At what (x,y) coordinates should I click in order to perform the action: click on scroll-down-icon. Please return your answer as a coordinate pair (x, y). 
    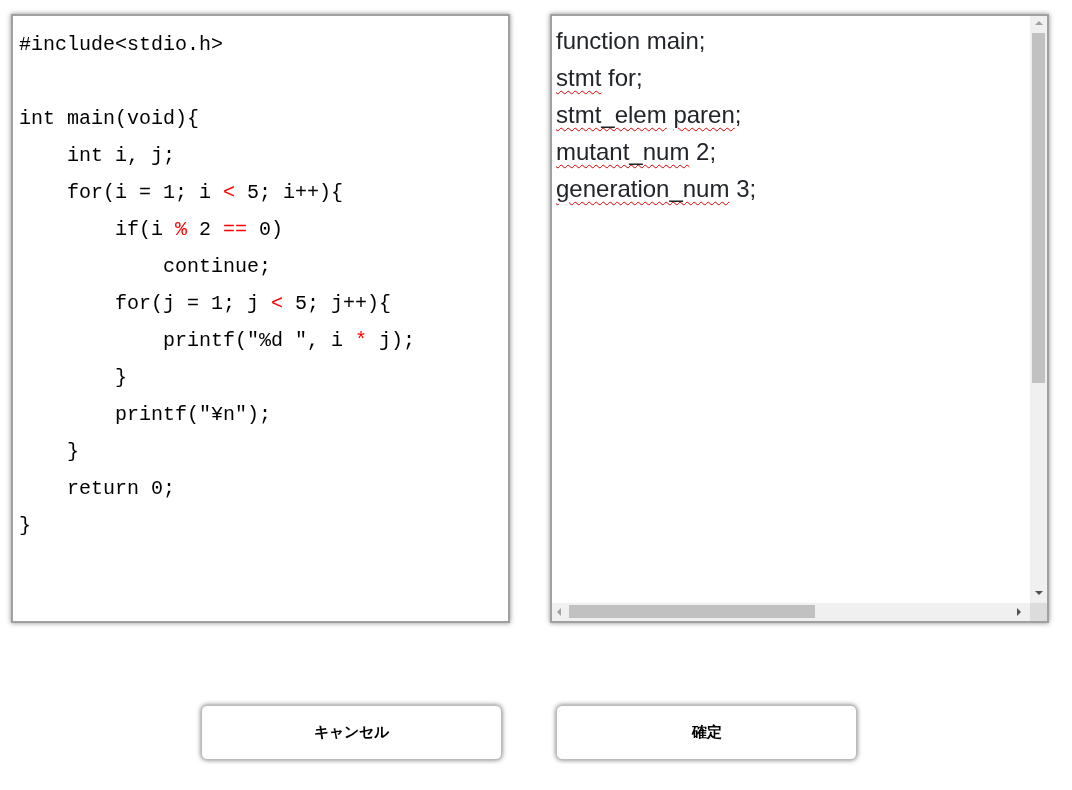
    Looking at the image, I should click on (1039, 593).